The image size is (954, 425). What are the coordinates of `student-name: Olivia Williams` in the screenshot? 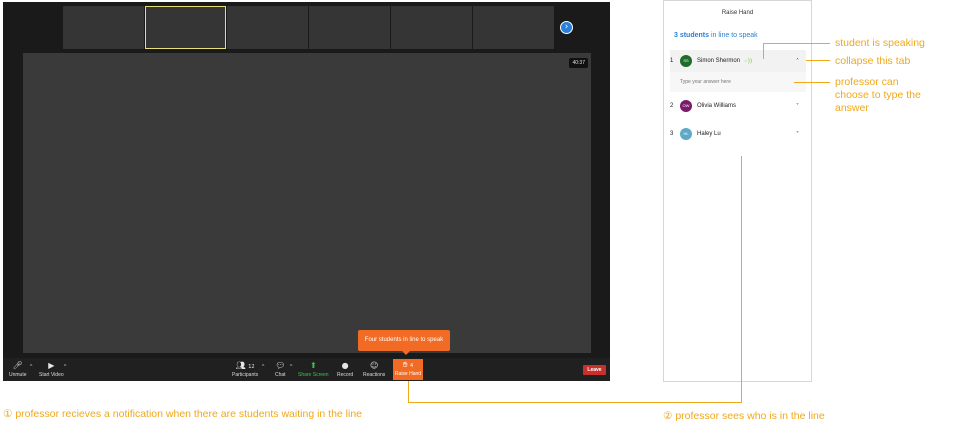 It's located at (716, 106).